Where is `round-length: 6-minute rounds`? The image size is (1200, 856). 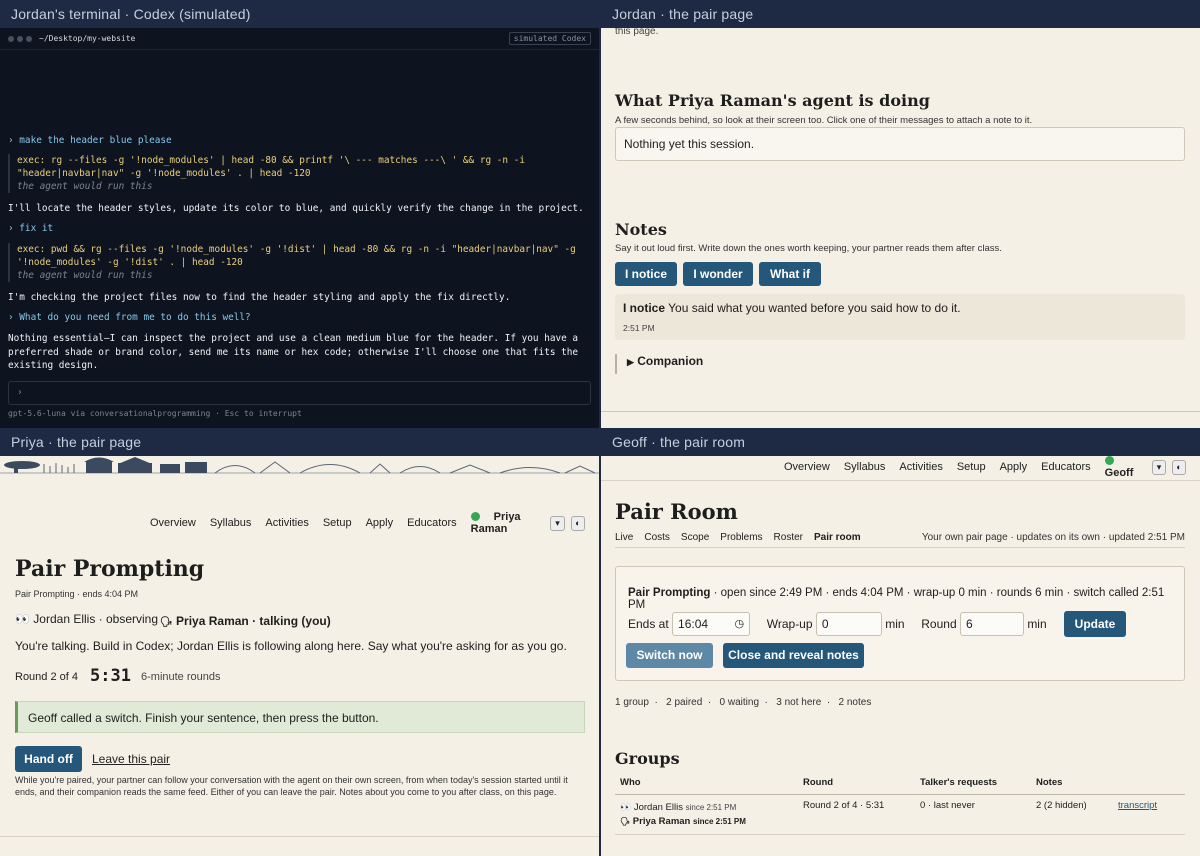
round-length: 6-minute rounds is located at coordinates (181, 677).